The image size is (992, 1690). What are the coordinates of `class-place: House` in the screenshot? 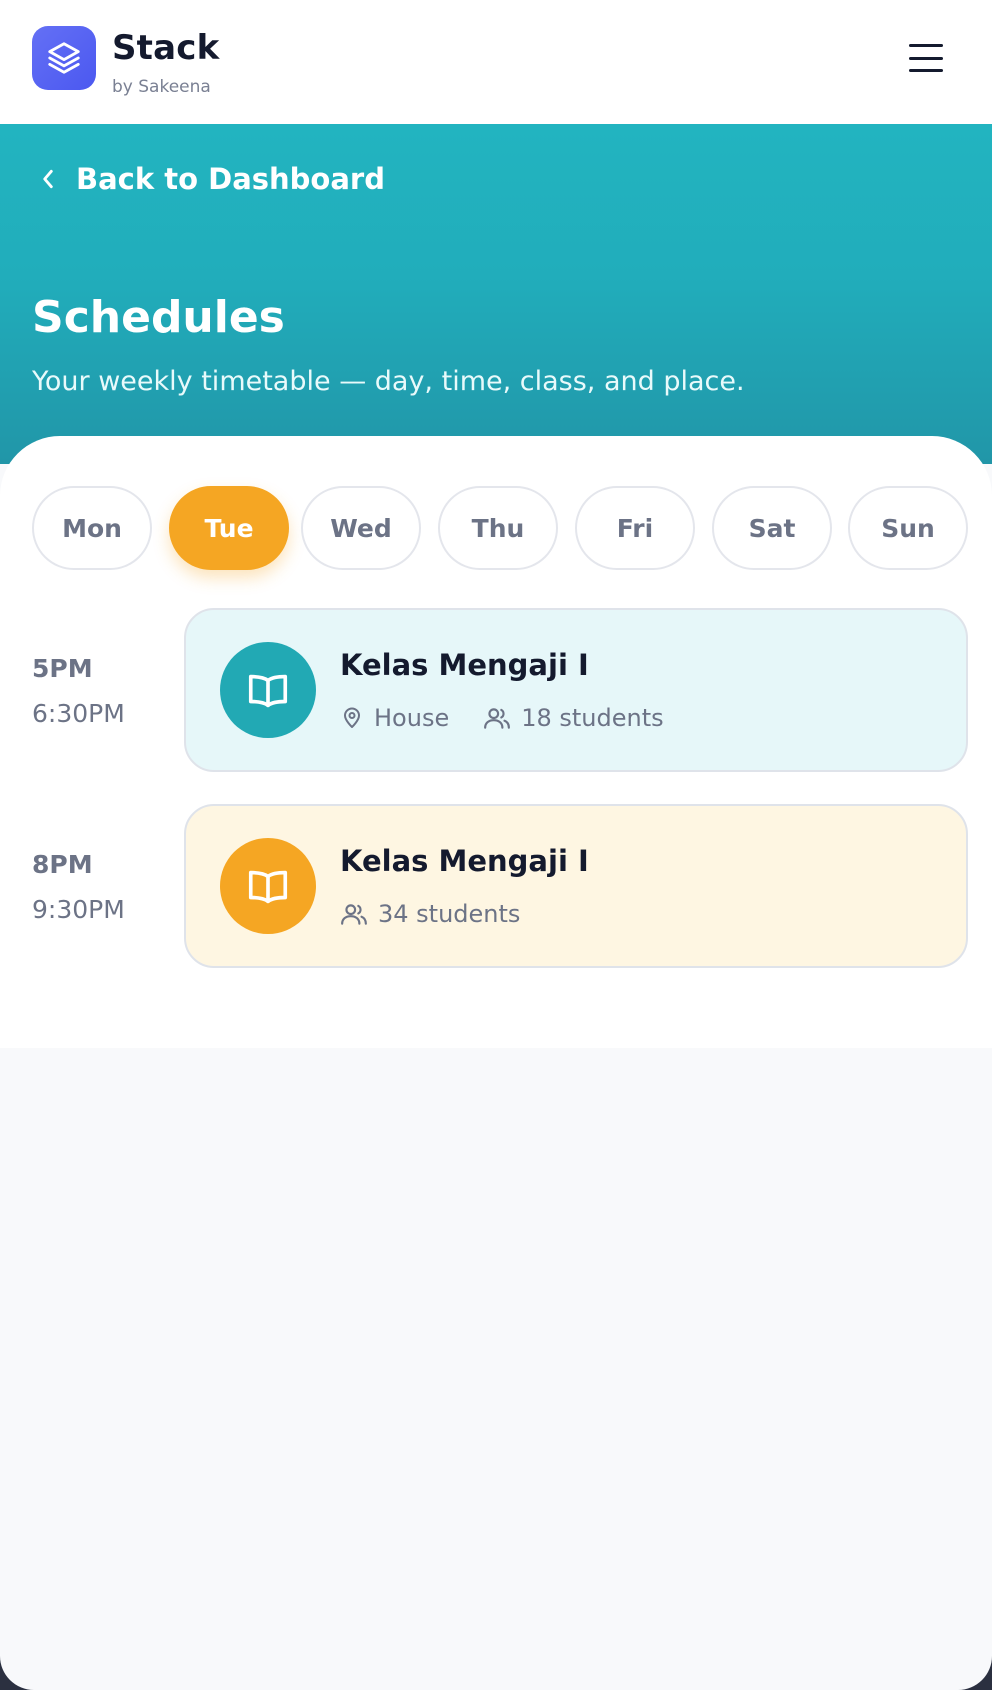 It's located at (394, 718).